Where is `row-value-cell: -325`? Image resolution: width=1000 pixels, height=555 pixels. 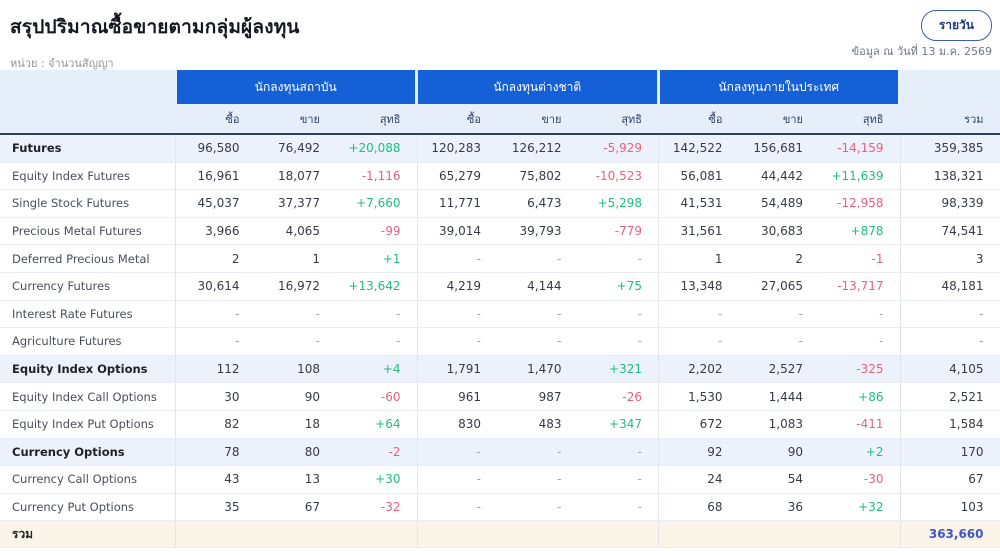
row-value-cell: -325 is located at coordinates (870, 369).